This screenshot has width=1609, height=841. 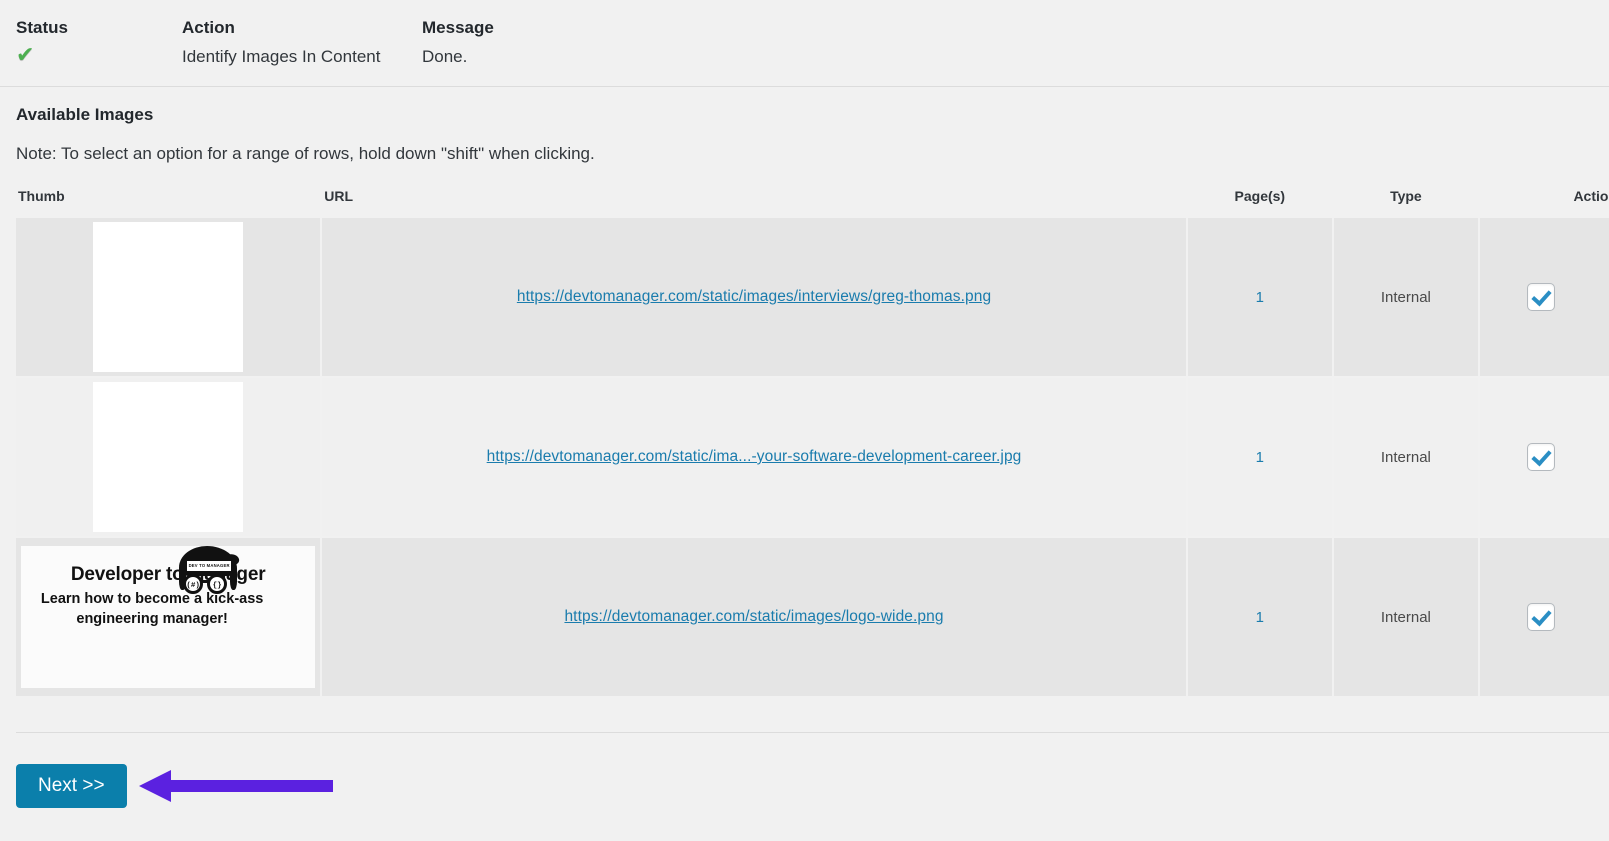 I want to click on person-with-laptop-and-books-photo-thumbnail, so click(x=168, y=457).